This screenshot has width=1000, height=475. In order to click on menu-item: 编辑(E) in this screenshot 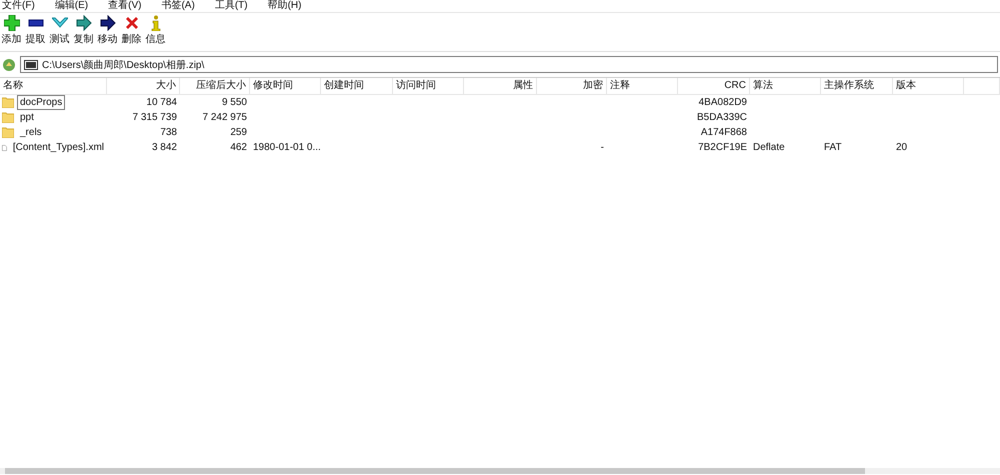, I will do `click(71, 6)`.